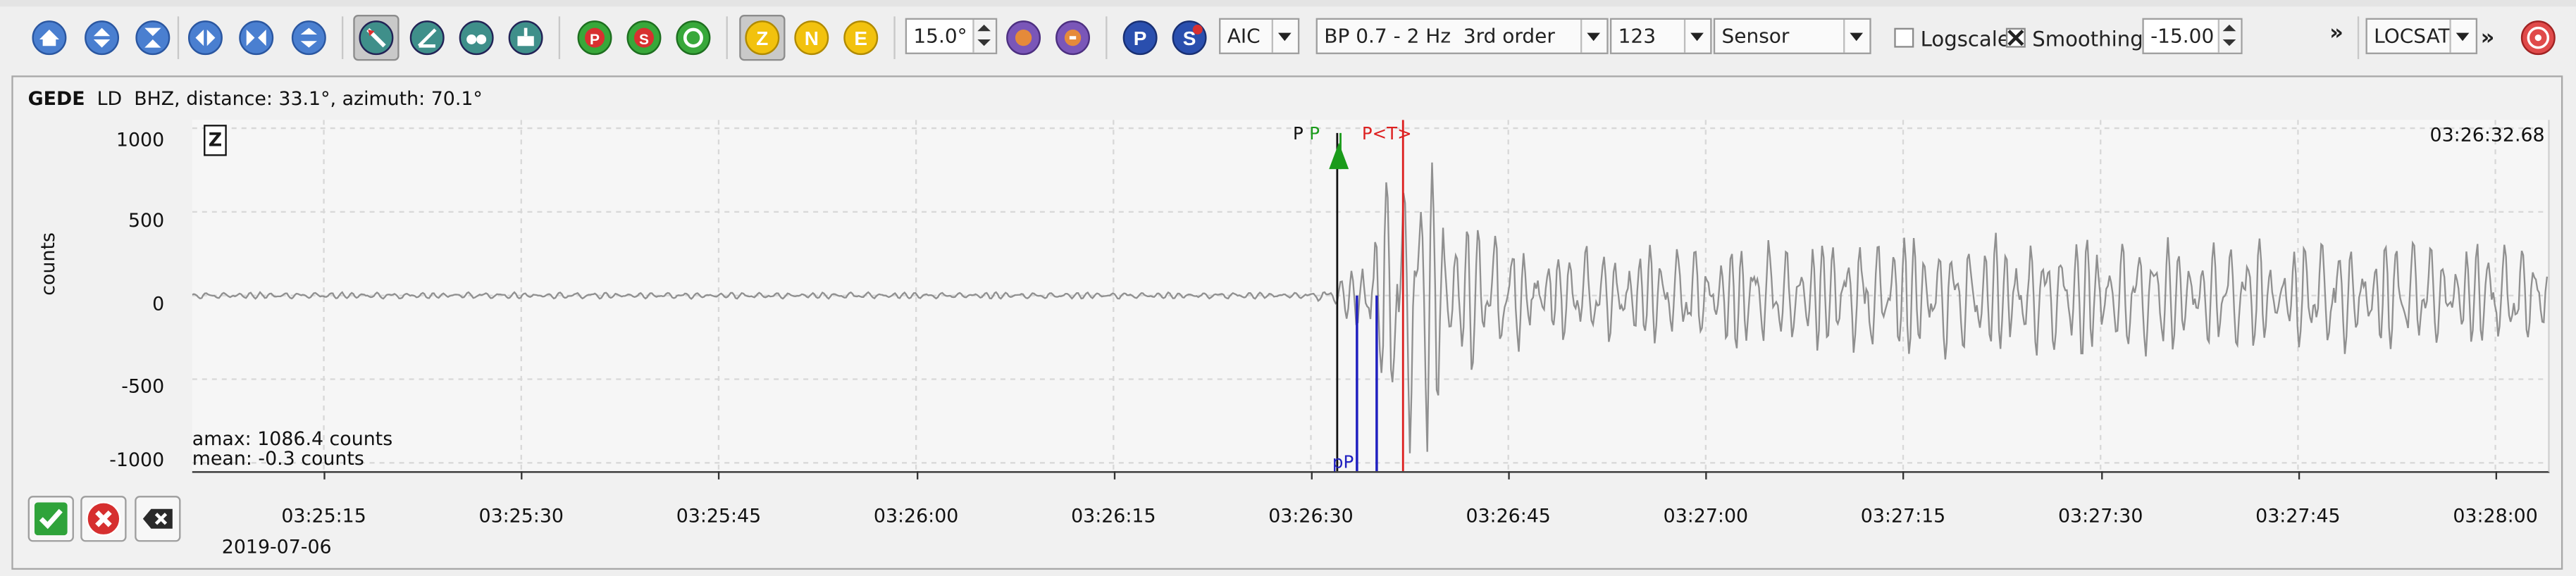 This screenshot has height=576, width=2576. I want to click on pick-tool-icon, so click(377, 37).